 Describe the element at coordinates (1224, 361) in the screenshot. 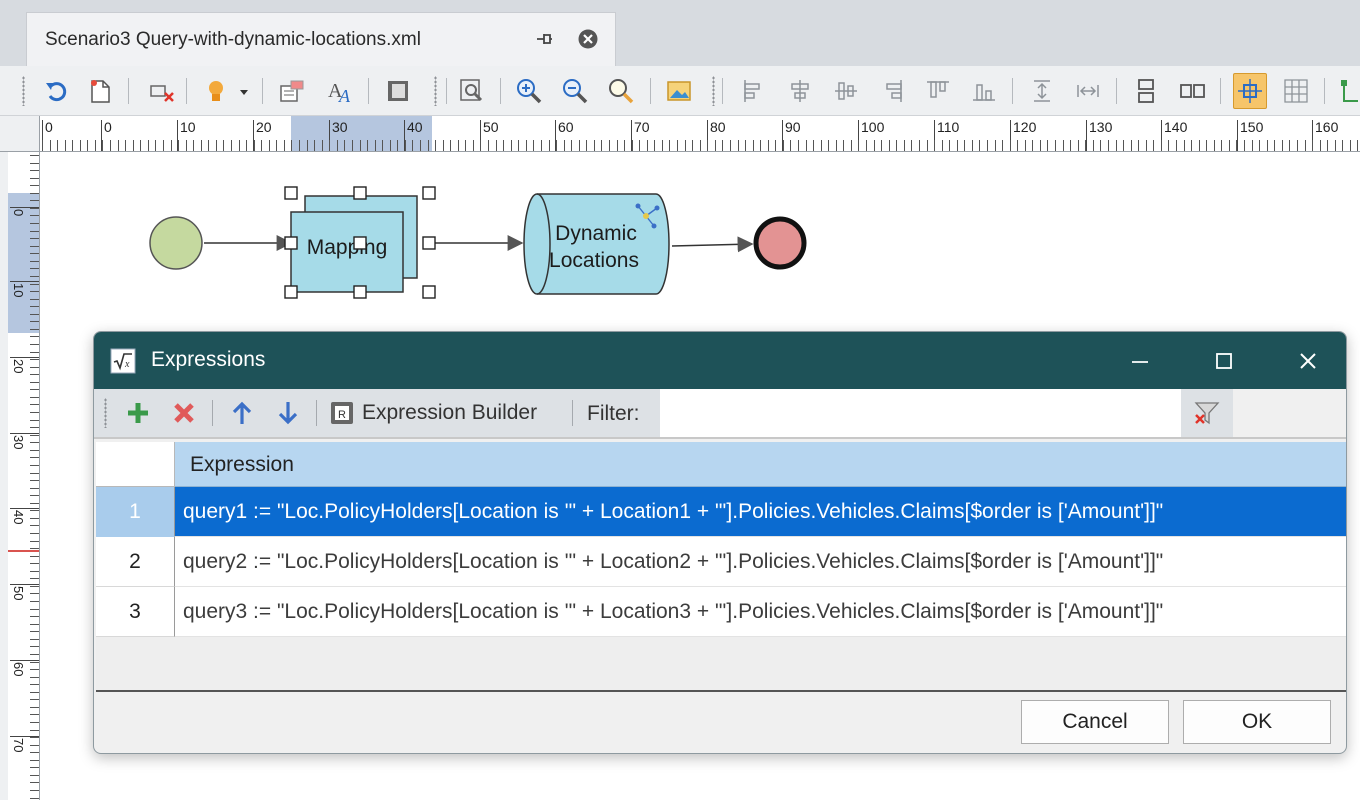

I see `maximize-icon` at that location.